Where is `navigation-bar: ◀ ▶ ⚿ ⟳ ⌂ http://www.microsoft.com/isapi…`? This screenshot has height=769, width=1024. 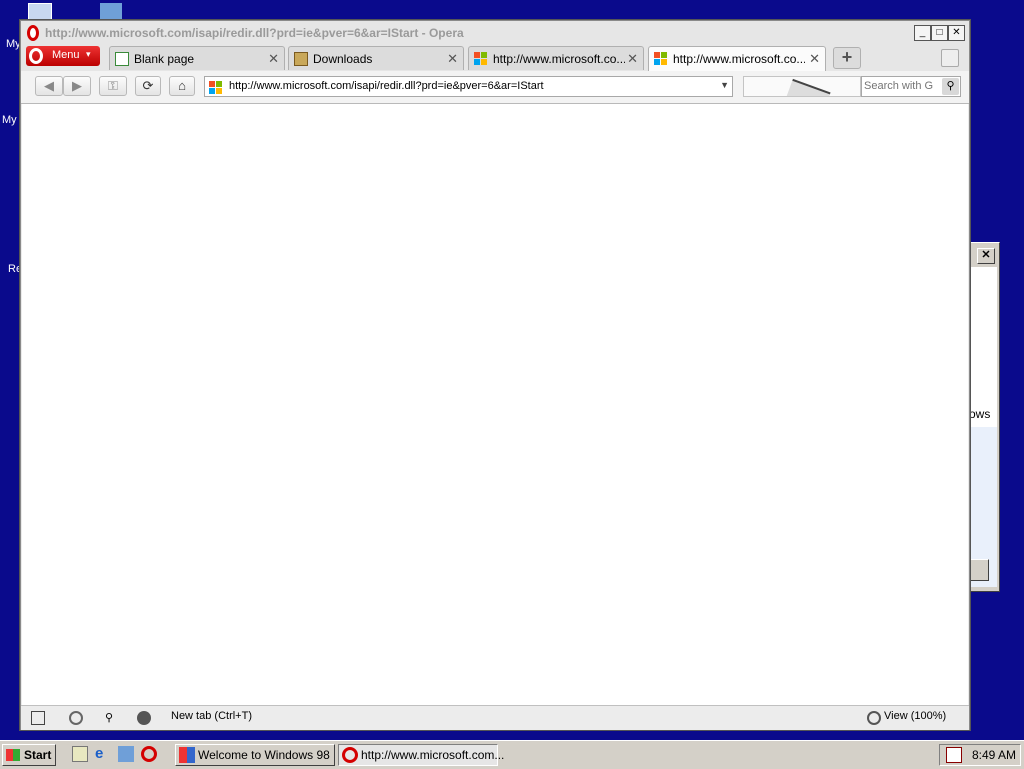 navigation-bar: ◀ ▶ ⚿ ⟳ ⌂ http://www.microsoft.com/isapi… is located at coordinates (495, 87).